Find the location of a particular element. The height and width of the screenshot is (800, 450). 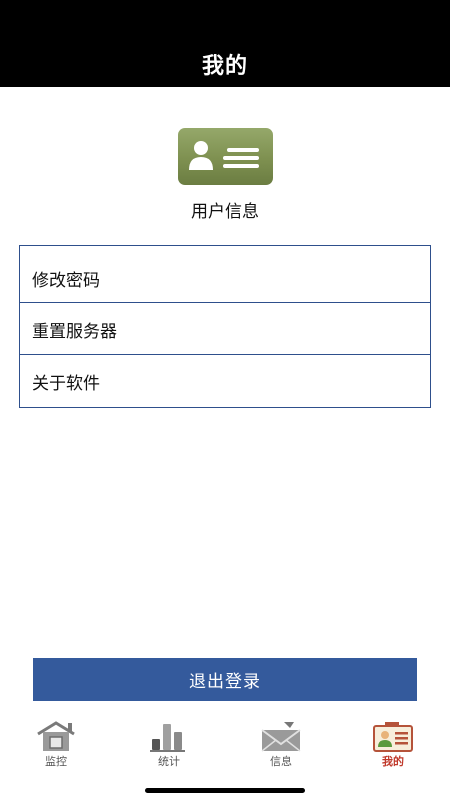

profile-card-icon is located at coordinates (393, 737).